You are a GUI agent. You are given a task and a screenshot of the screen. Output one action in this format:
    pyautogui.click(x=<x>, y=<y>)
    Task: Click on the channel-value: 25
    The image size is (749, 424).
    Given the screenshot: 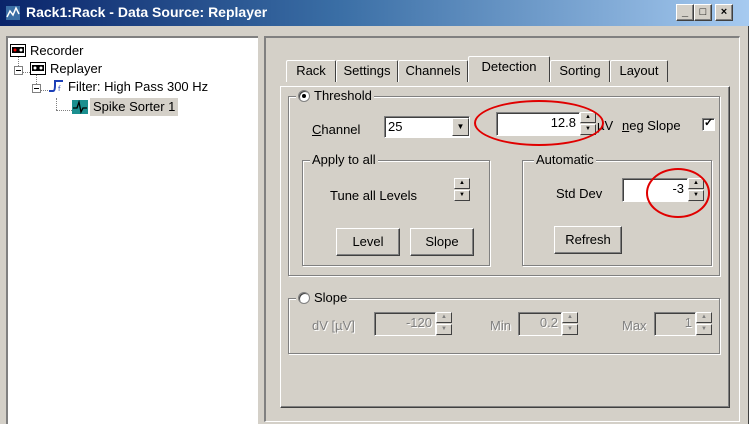 What is the action you would take?
    pyautogui.click(x=395, y=126)
    